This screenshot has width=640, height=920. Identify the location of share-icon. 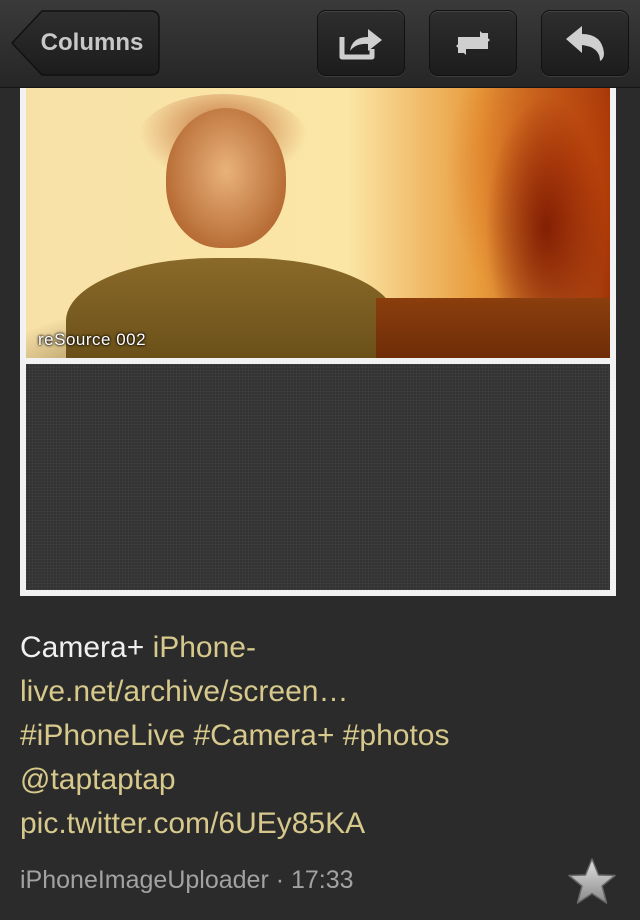
(360, 44).